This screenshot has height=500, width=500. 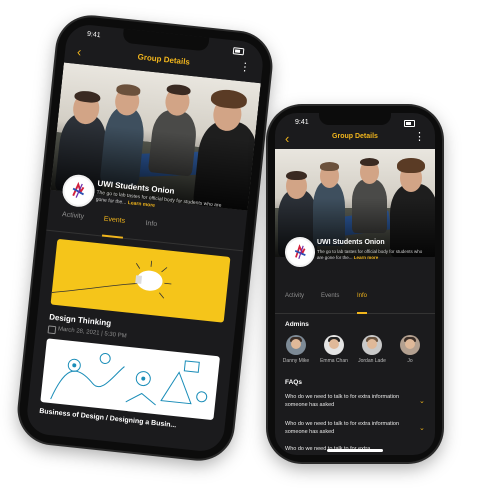 I want to click on admin-name: Jordan Lade, so click(x=372, y=361).